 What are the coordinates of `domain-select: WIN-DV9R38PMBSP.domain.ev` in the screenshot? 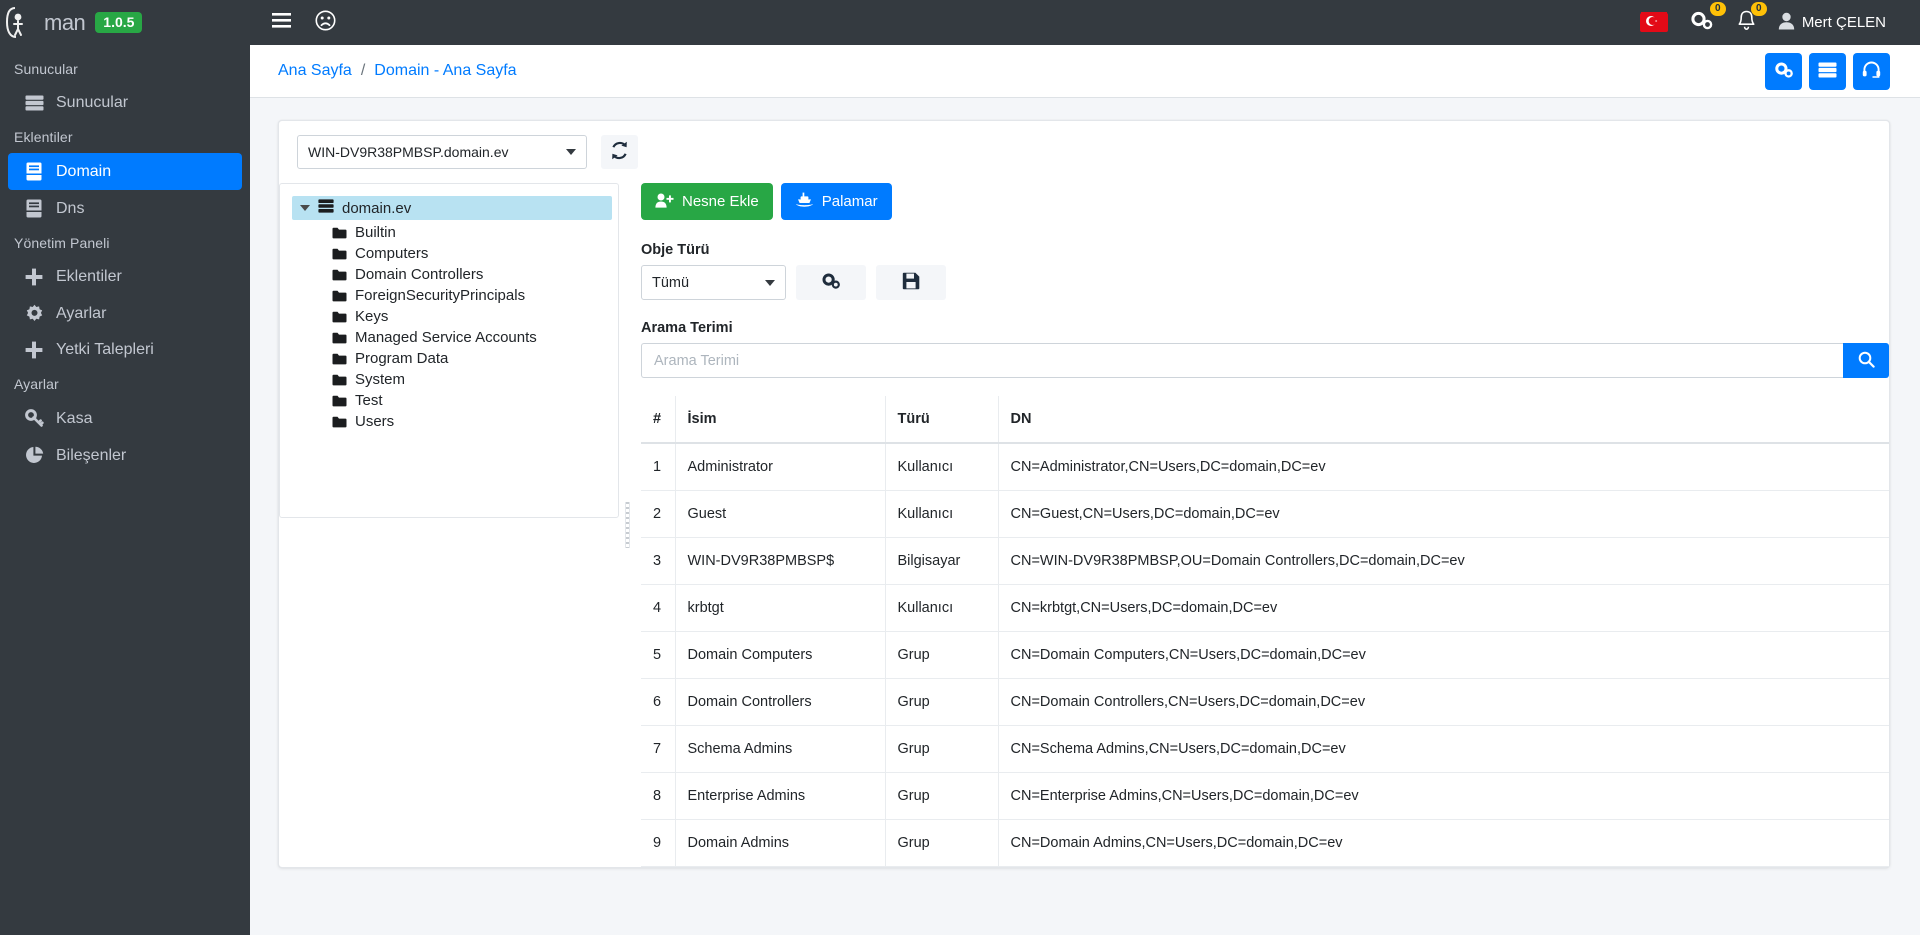 It's located at (442, 152).